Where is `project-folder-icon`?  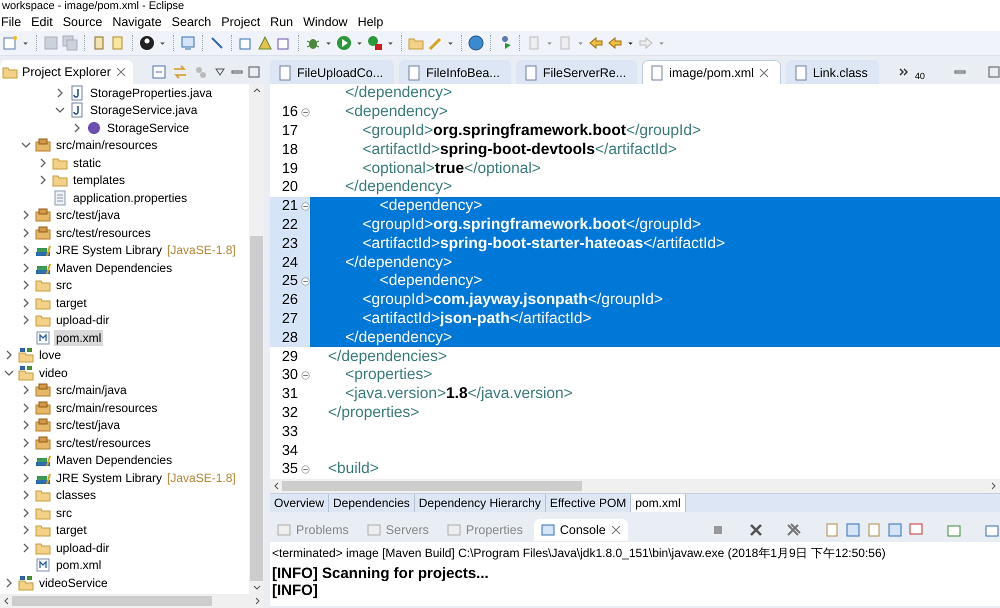
project-folder-icon is located at coordinates (26, 582).